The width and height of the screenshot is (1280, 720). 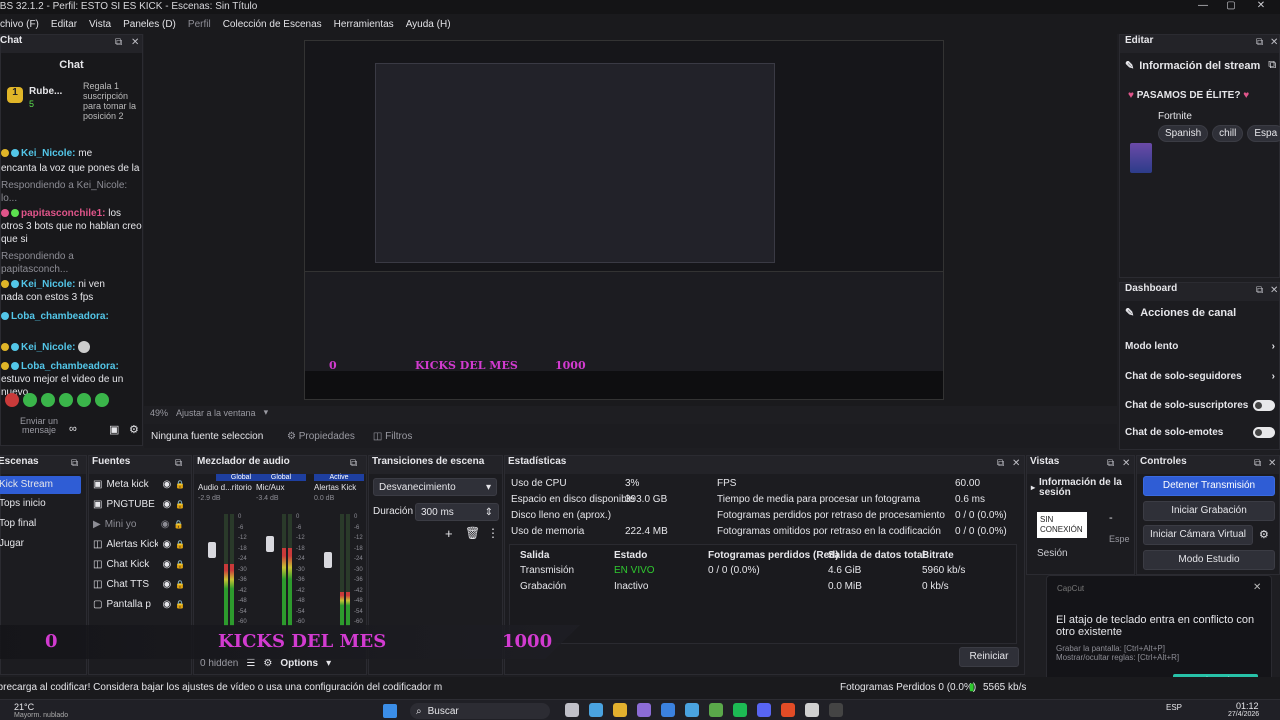 I want to click on edge-icon, so click(x=596, y=710).